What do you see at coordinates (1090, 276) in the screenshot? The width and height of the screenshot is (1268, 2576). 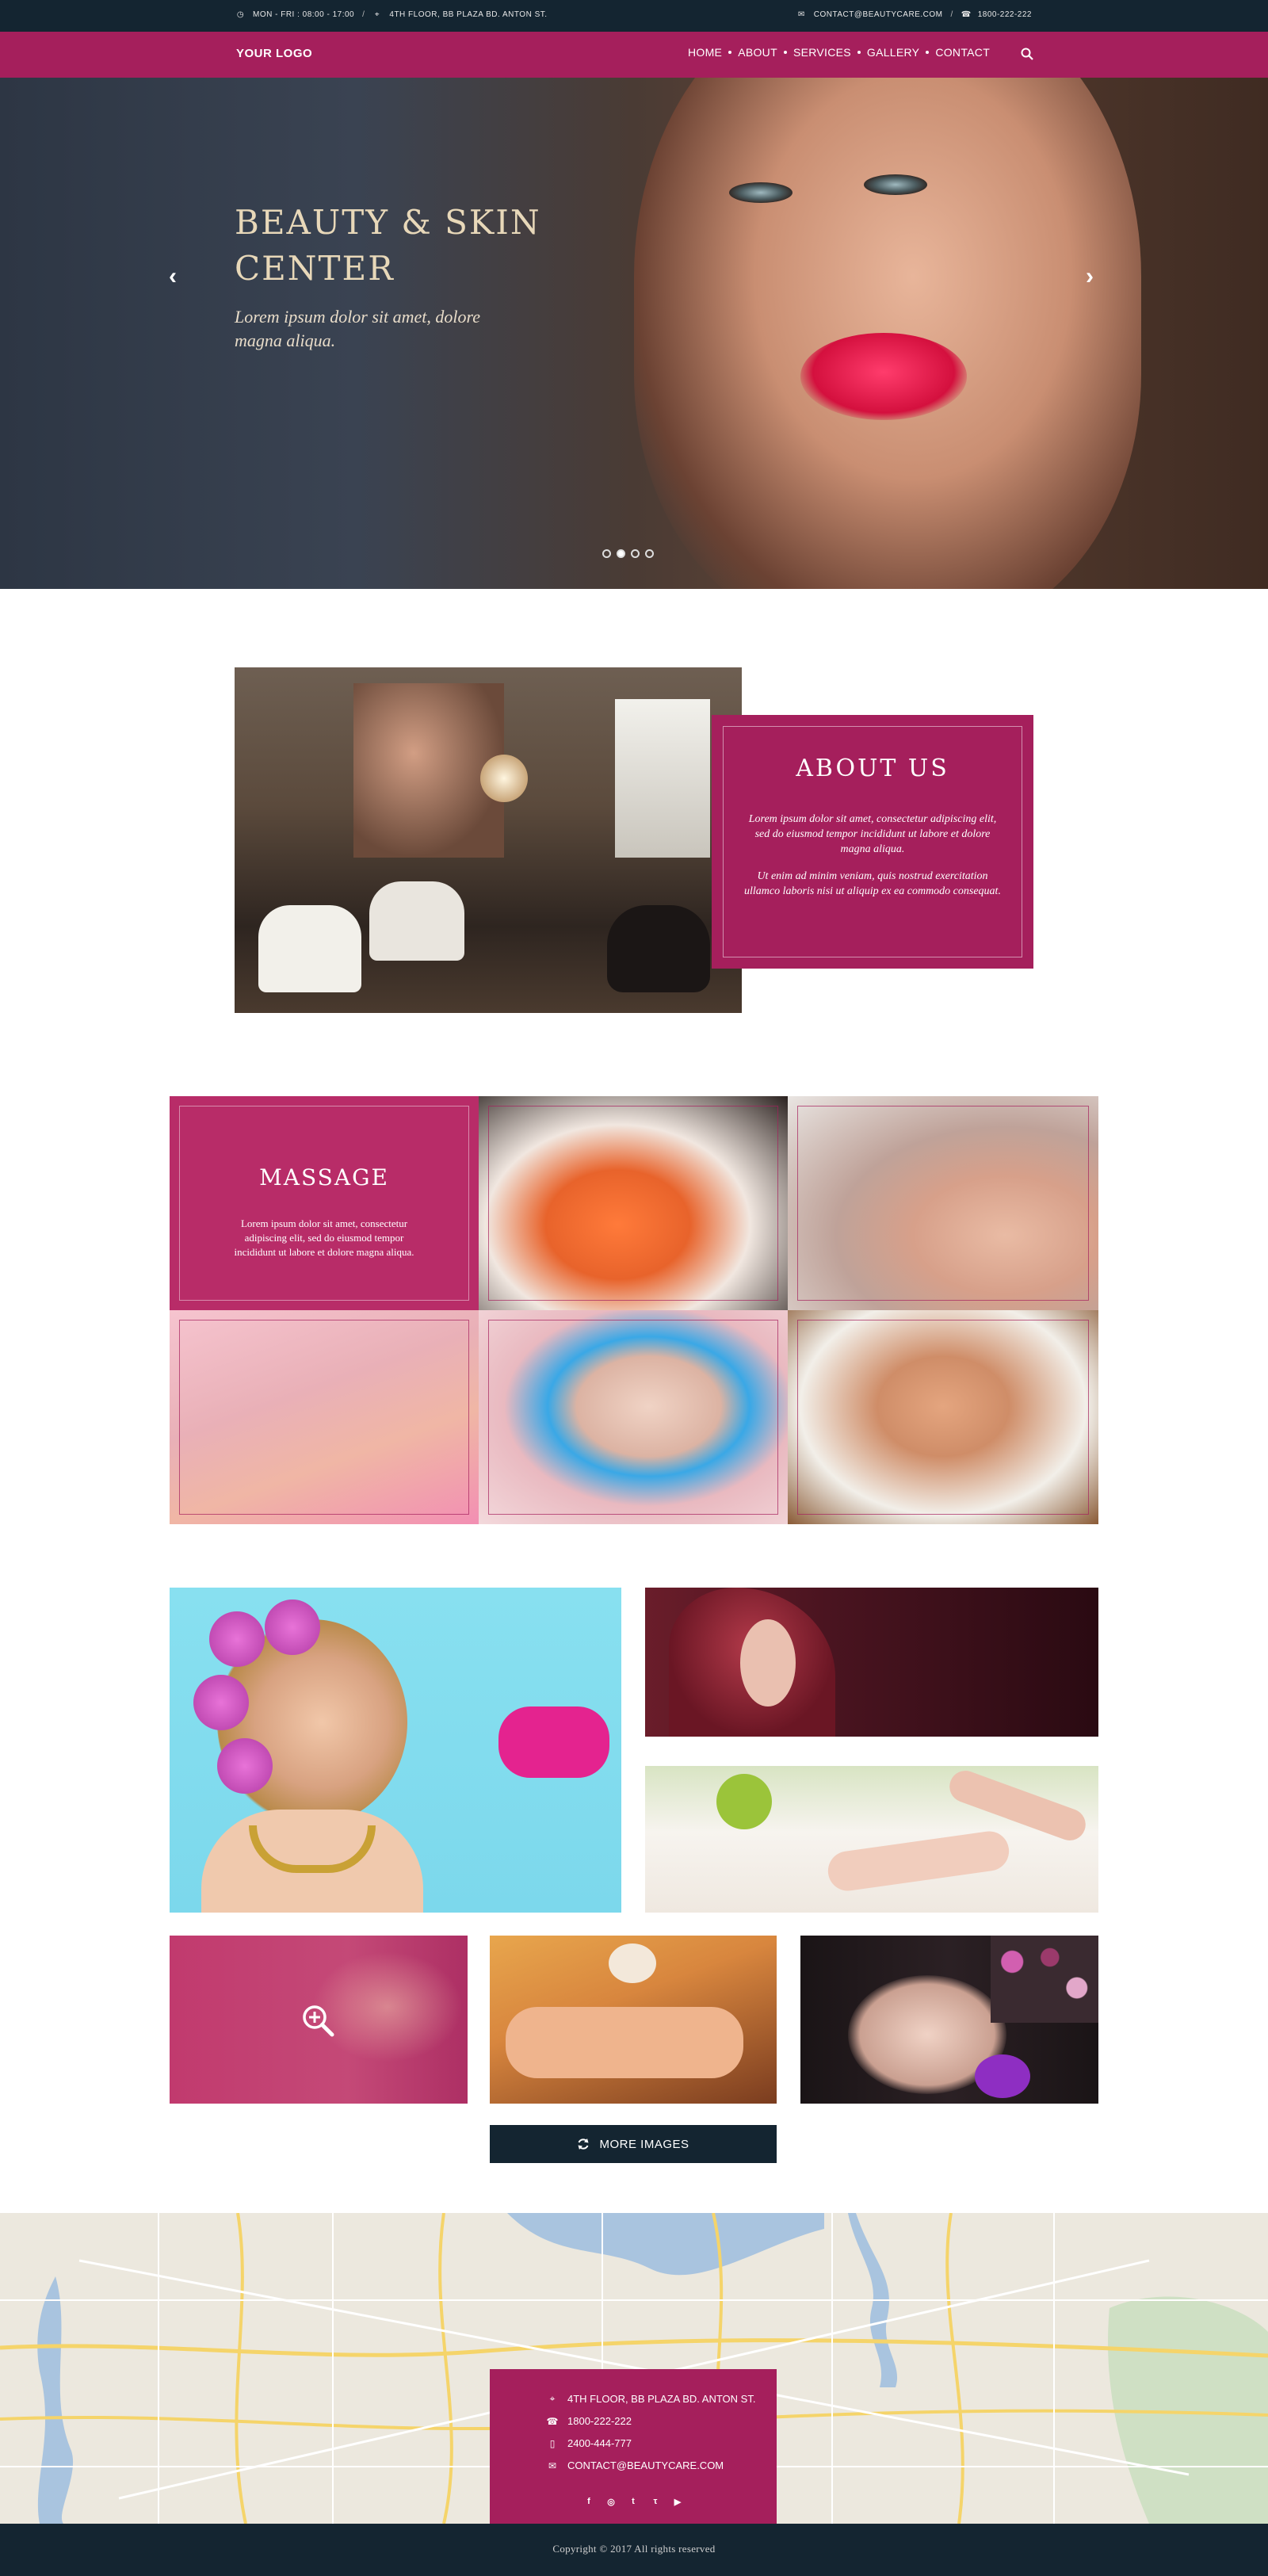 I see `chevron-right-icon: ›` at bounding box center [1090, 276].